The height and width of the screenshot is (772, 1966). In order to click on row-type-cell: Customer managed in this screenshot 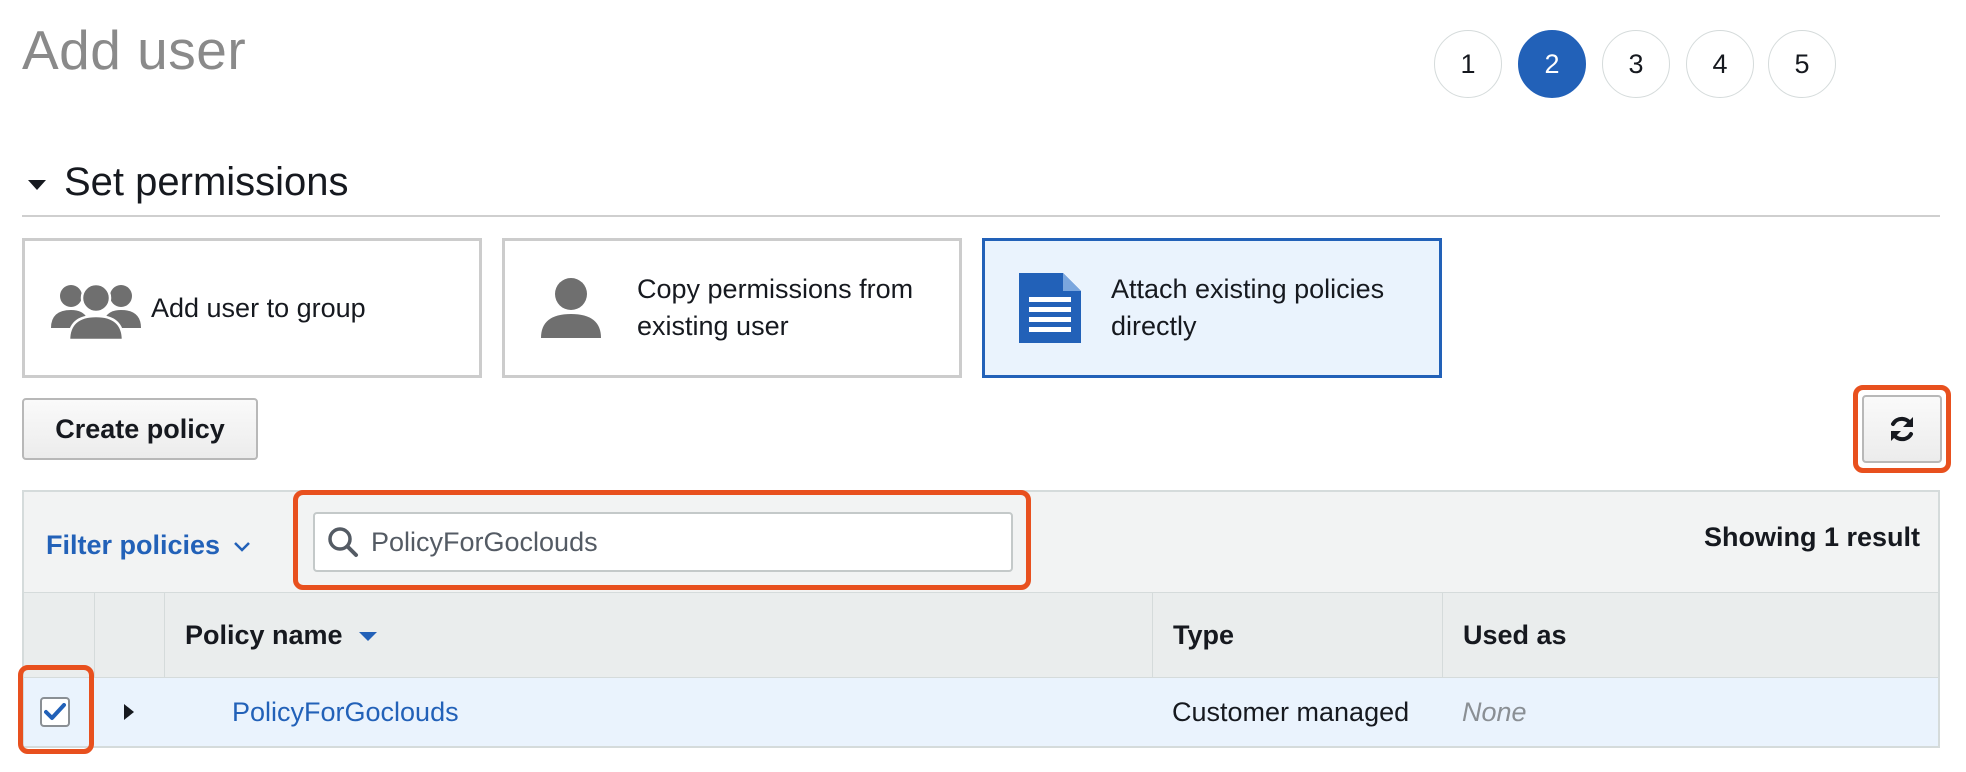, I will do `click(1297, 712)`.